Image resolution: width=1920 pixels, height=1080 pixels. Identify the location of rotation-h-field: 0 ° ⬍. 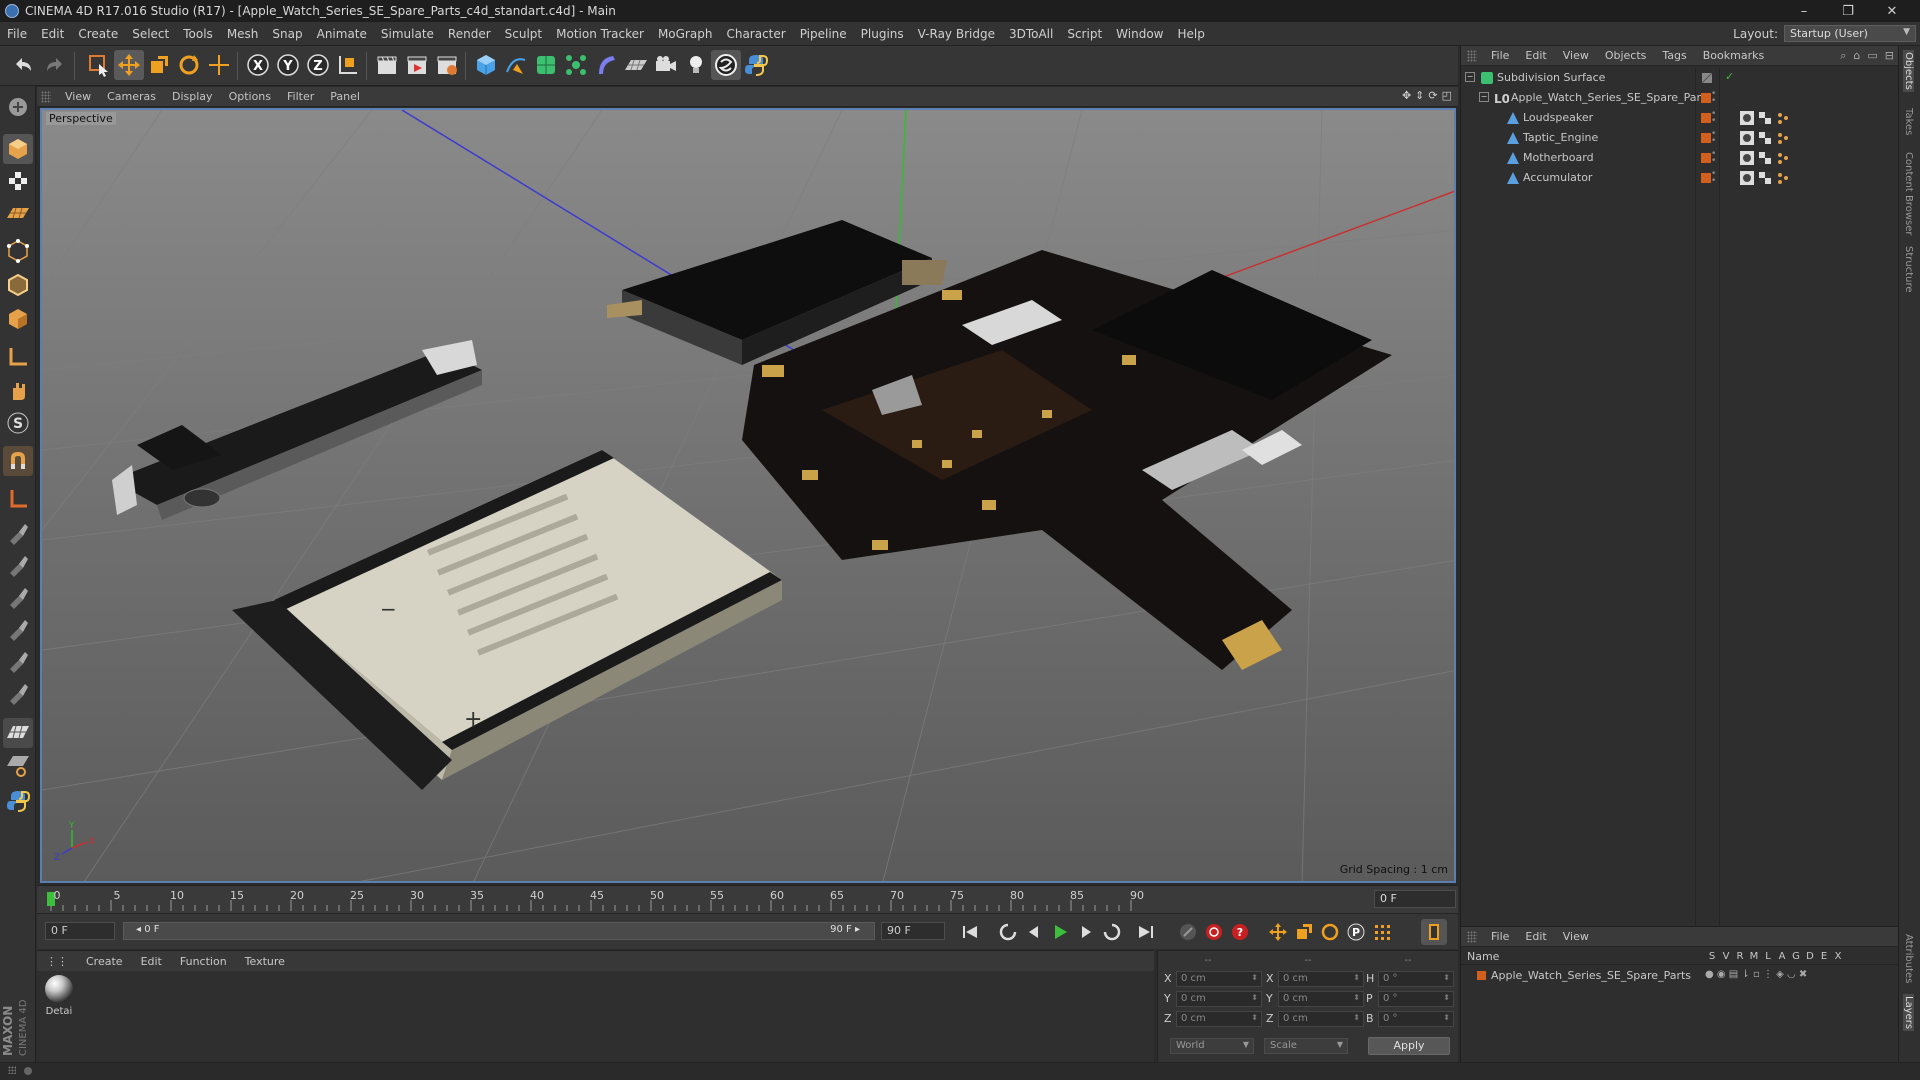
(1416, 979).